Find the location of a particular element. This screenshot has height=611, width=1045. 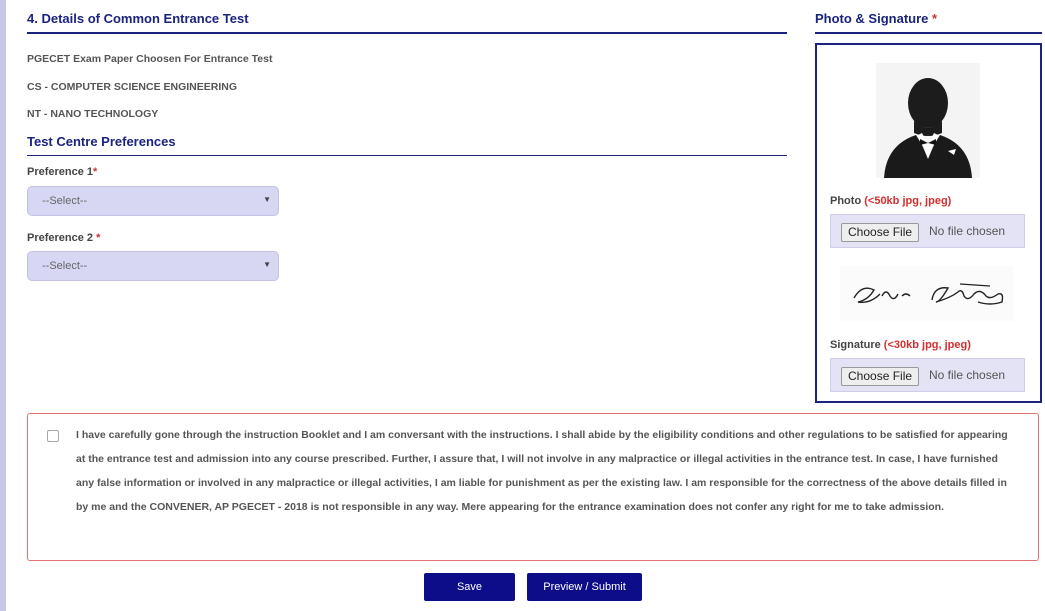

preference-2-value: --Select-- is located at coordinates (65, 266).